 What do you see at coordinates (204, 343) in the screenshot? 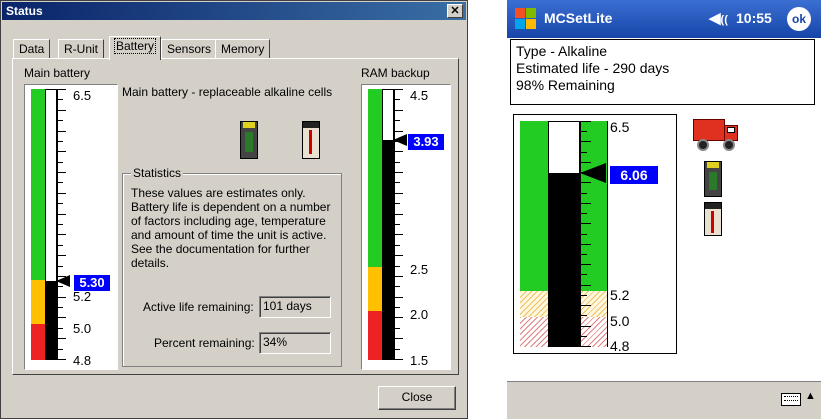
I see `percent-remaining-label: Percent remaining:` at bounding box center [204, 343].